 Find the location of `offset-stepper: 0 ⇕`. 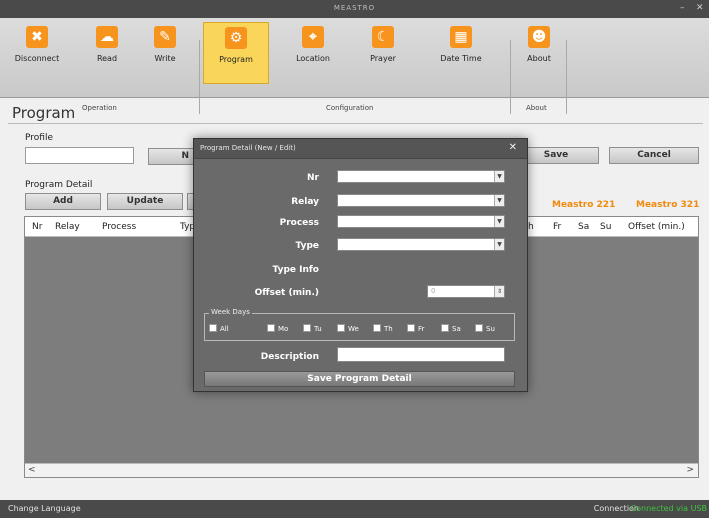

offset-stepper: 0 ⇕ is located at coordinates (466, 291).